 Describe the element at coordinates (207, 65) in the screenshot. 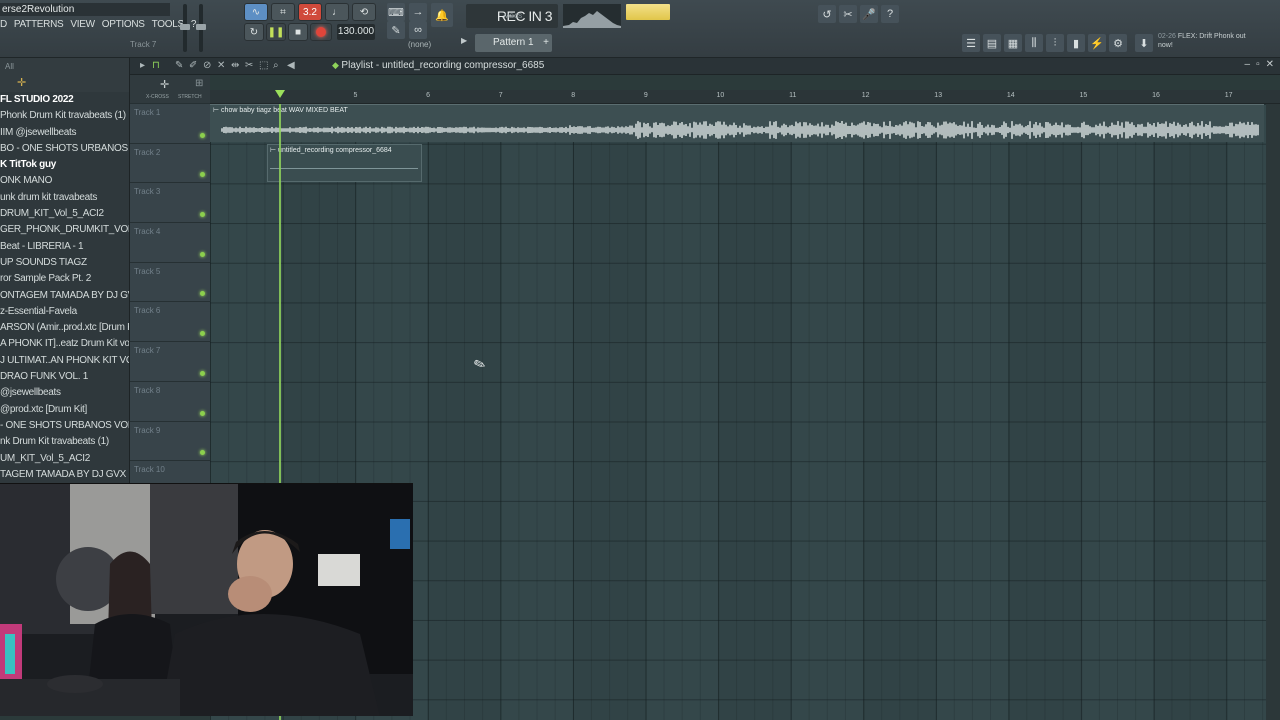

I see `delete-tool-icon: ⊘` at that location.